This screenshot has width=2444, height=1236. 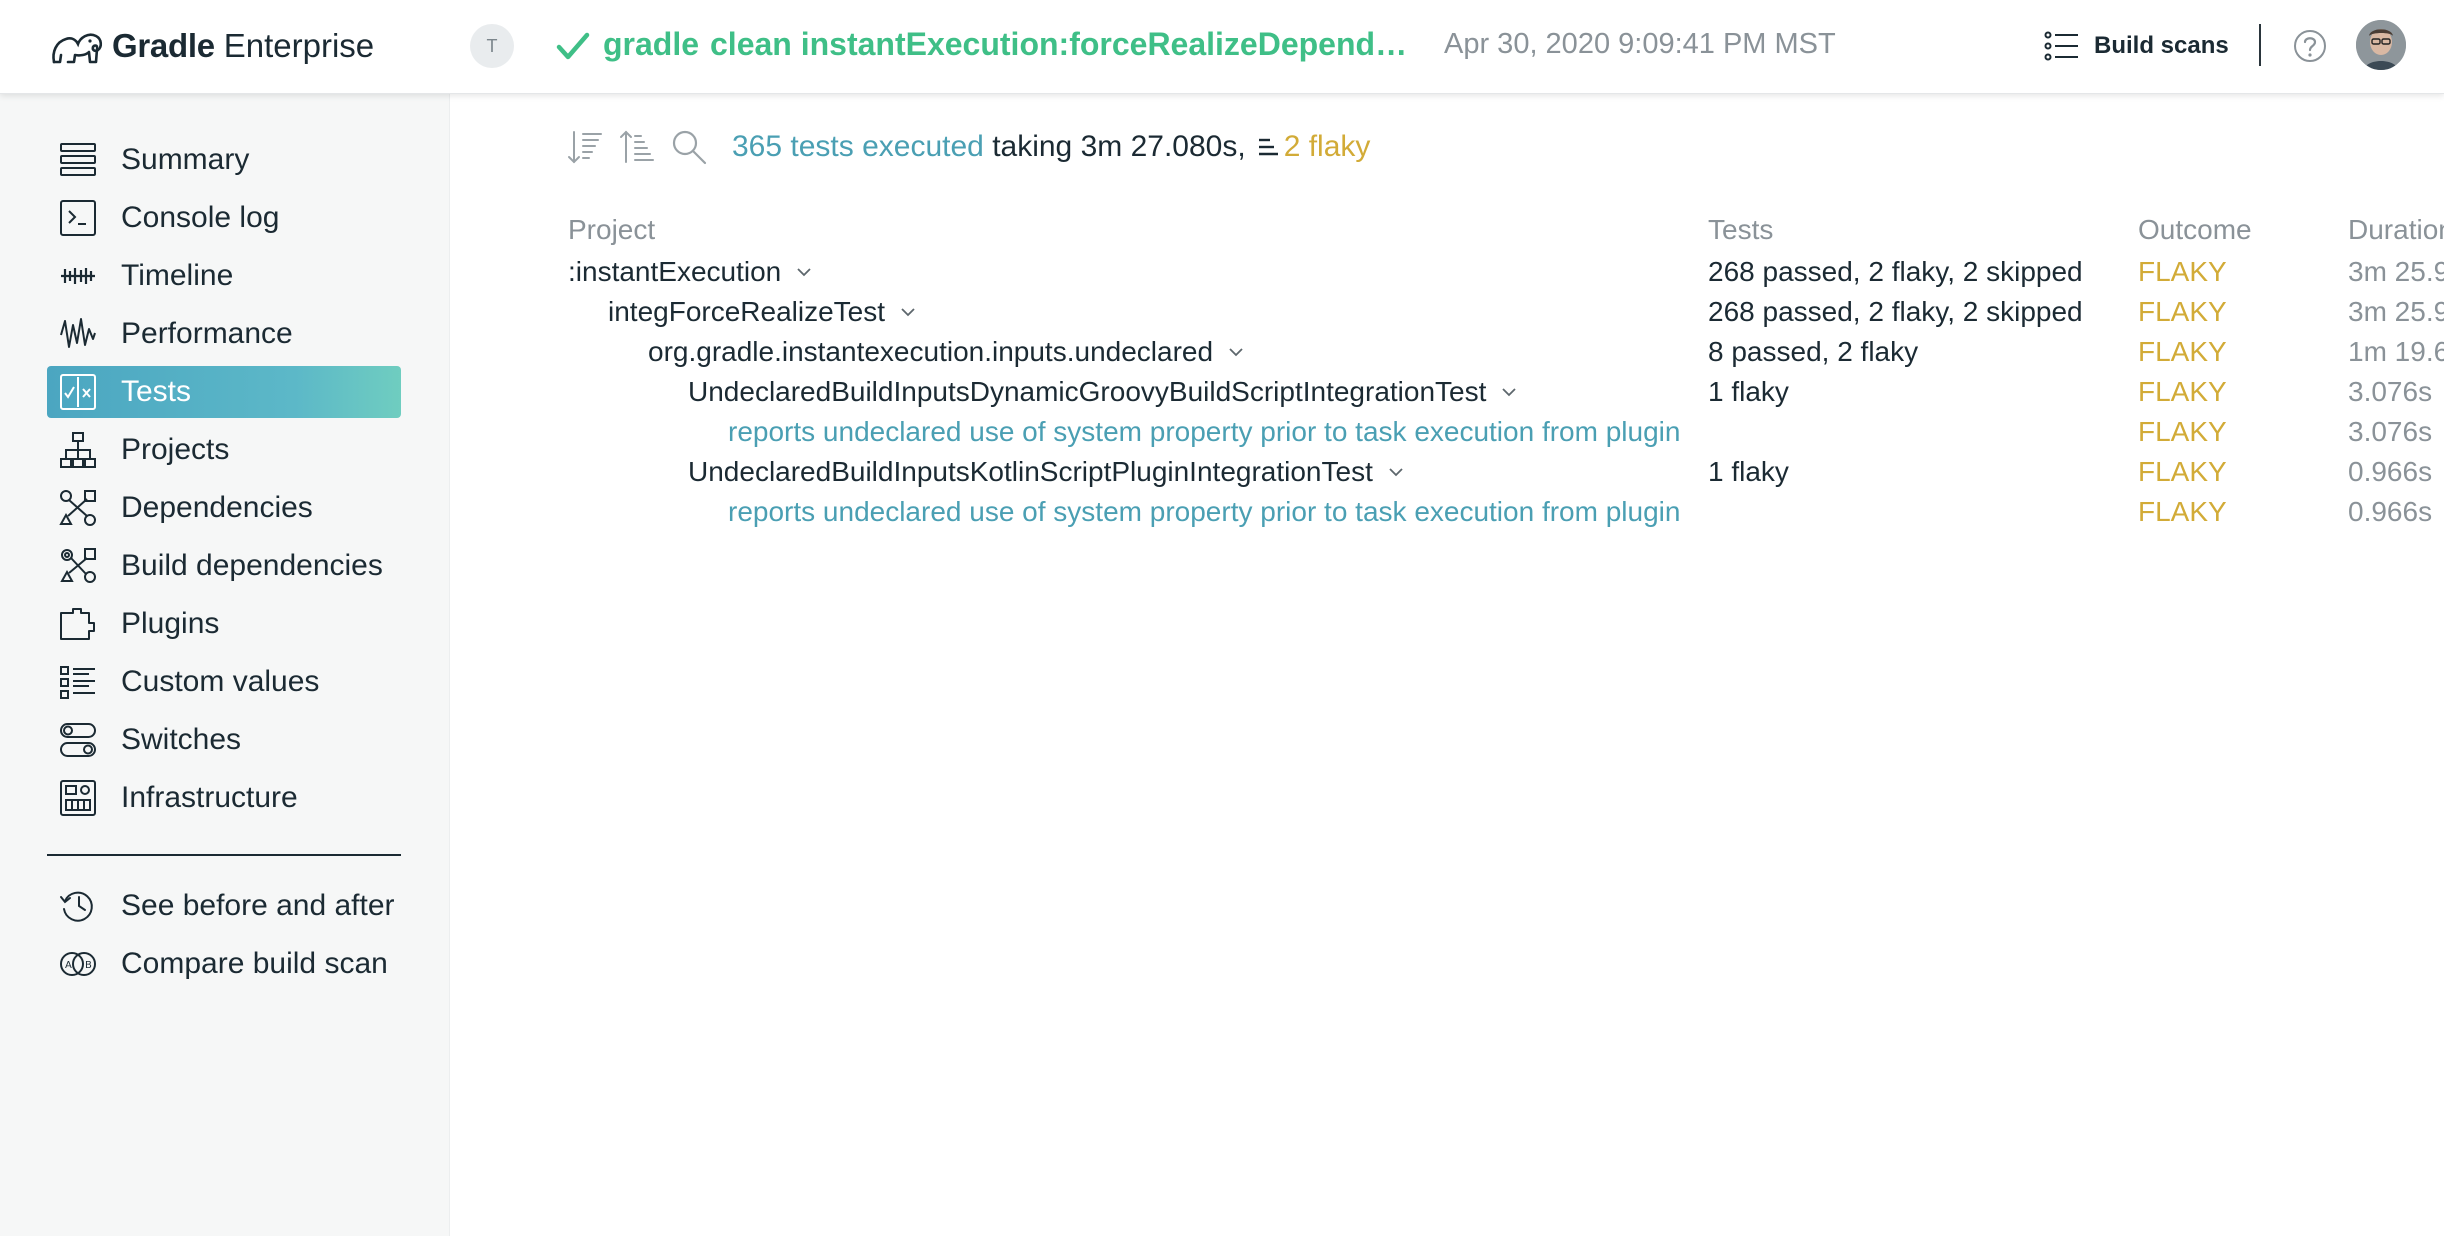 I want to click on sidebar-item-performance: Performance, so click(x=224, y=334).